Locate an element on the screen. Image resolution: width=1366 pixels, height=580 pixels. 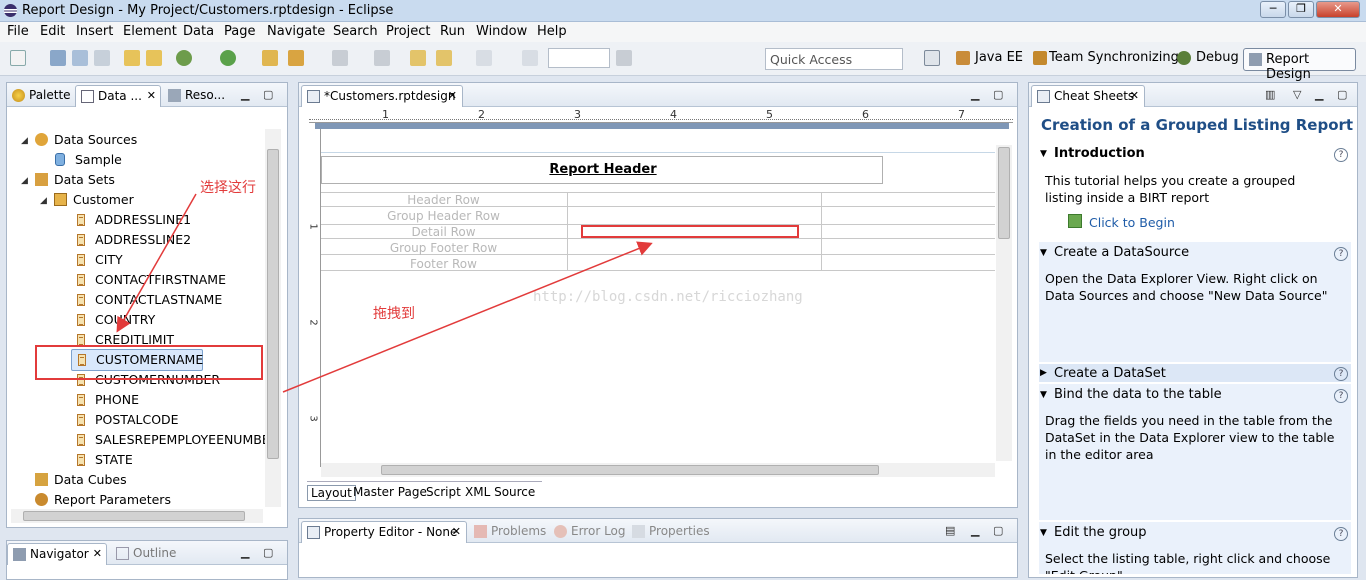
tree-column-row: STATE is located at coordinates (105, 461).